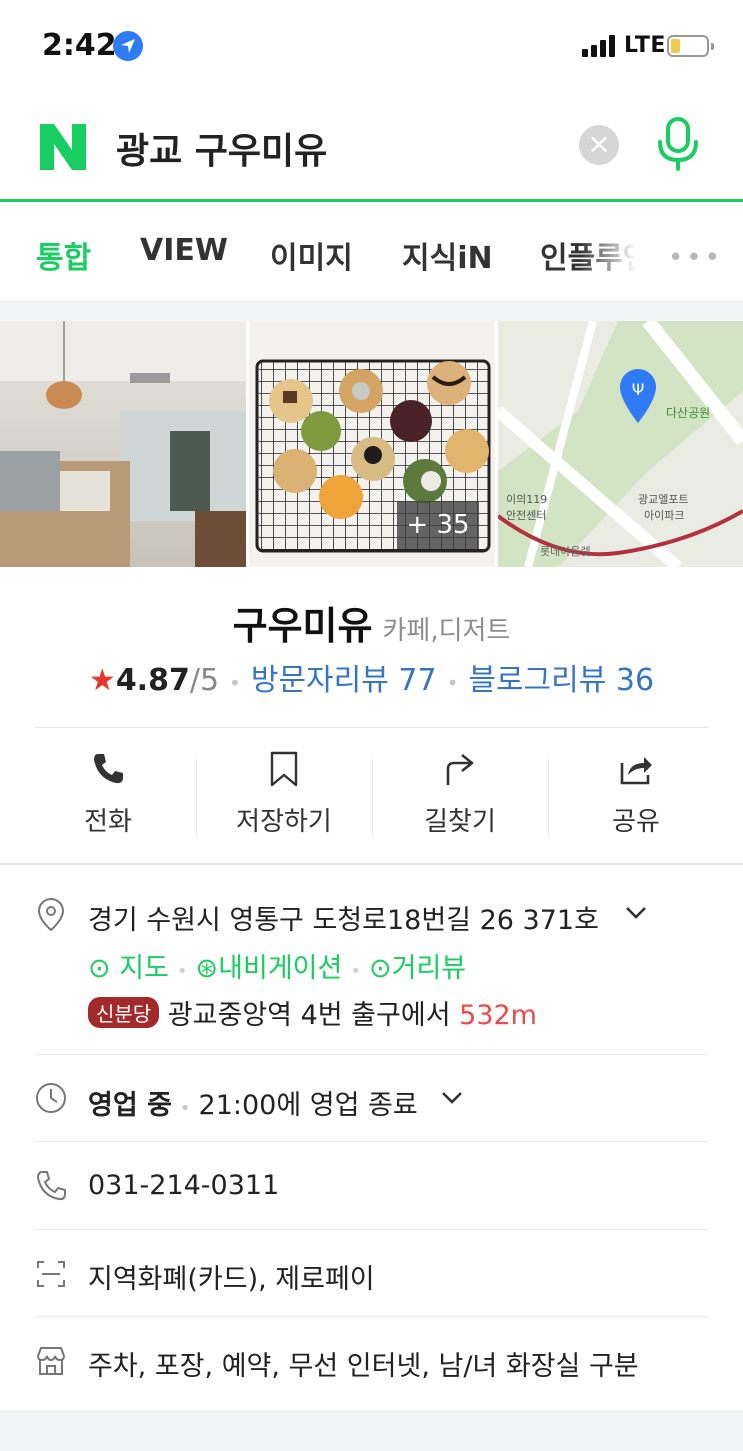  I want to click on place-title: 구우미유 카페,디저트, so click(371, 622).